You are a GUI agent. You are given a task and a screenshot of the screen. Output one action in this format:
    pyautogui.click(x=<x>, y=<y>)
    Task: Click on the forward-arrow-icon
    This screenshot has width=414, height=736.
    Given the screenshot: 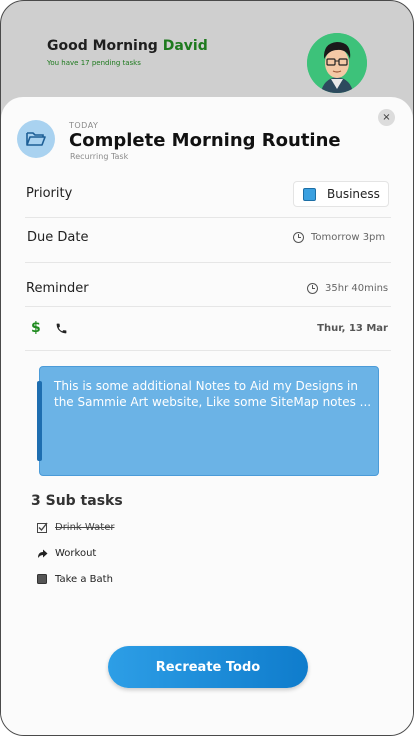 What is the action you would take?
    pyautogui.click(x=42, y=553)
    